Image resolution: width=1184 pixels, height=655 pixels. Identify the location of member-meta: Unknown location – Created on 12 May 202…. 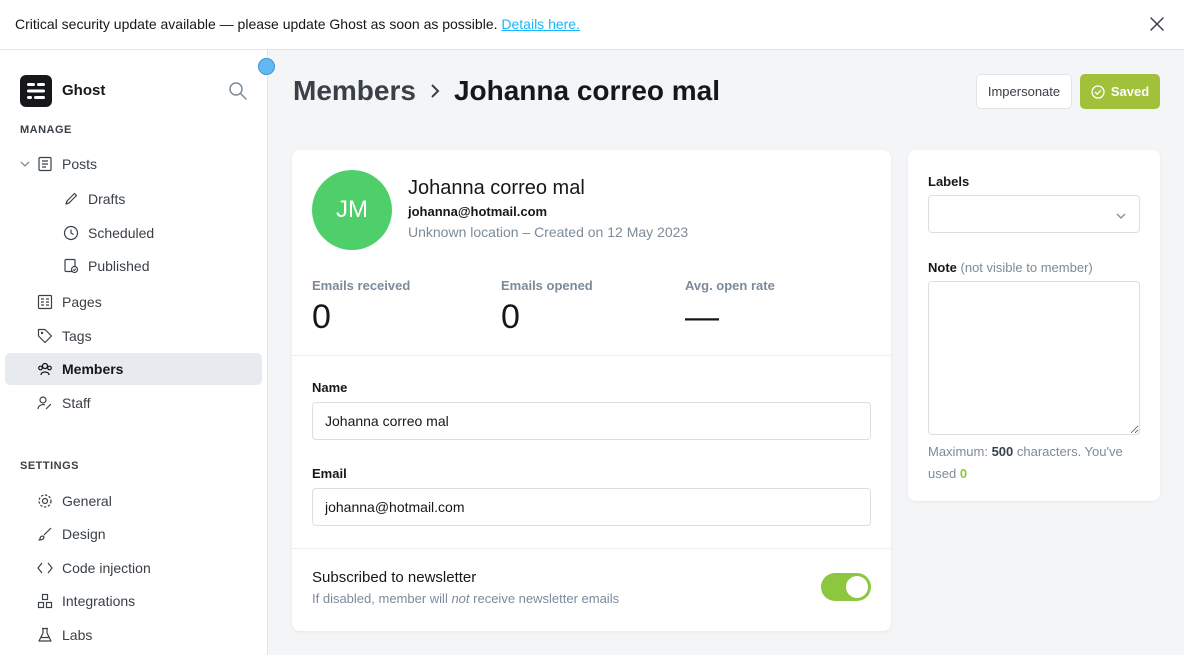
(548, 232).